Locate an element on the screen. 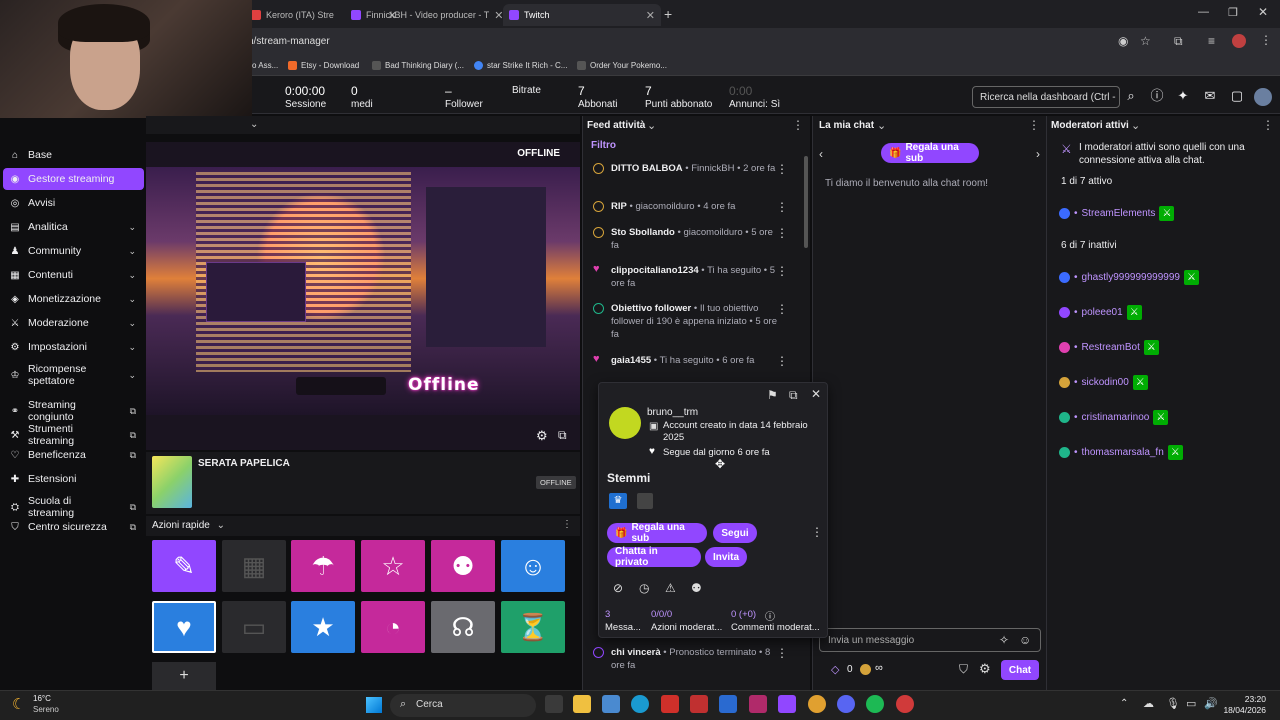 The width and height of the screenshot is (1280, 720). shield-icon: ⛉ is located at coordinates (963, 669).